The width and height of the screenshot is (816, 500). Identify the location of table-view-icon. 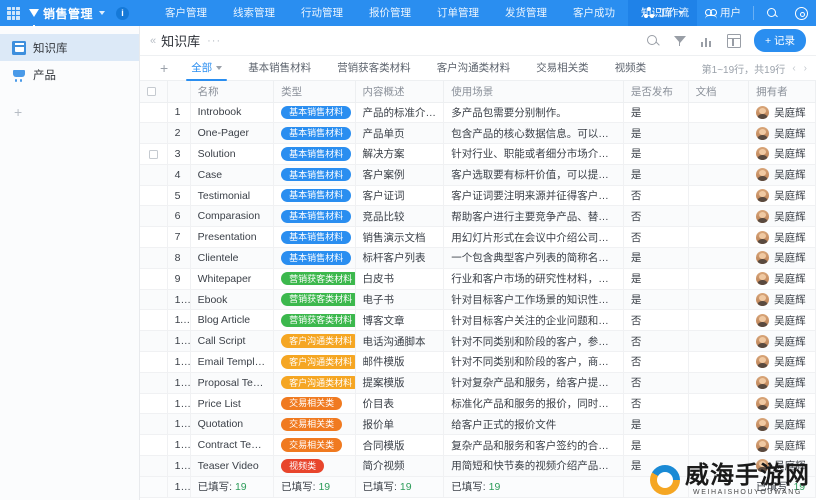
(733, 40).